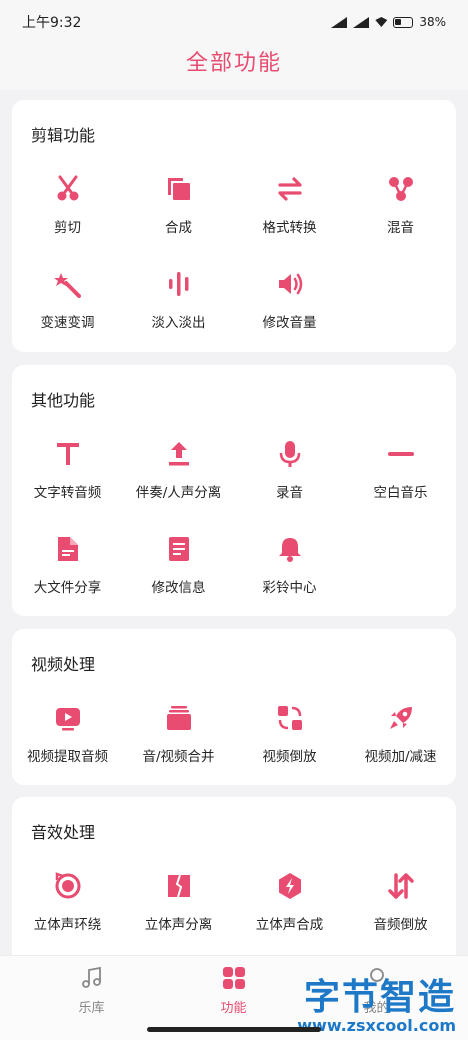 This screenshot has height=1040, width=468. Describe the element at coordinates (376, 1025) in the screenshot. I see `watermark-url: www.zsxcool.com` at that location.